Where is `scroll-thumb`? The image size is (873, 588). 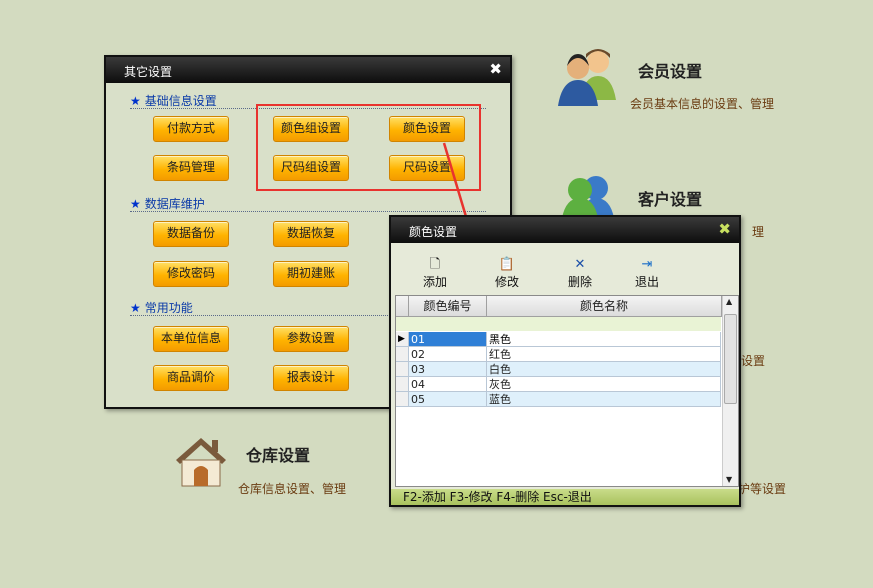
scroll-thumb is located at coordinates (730, 359).